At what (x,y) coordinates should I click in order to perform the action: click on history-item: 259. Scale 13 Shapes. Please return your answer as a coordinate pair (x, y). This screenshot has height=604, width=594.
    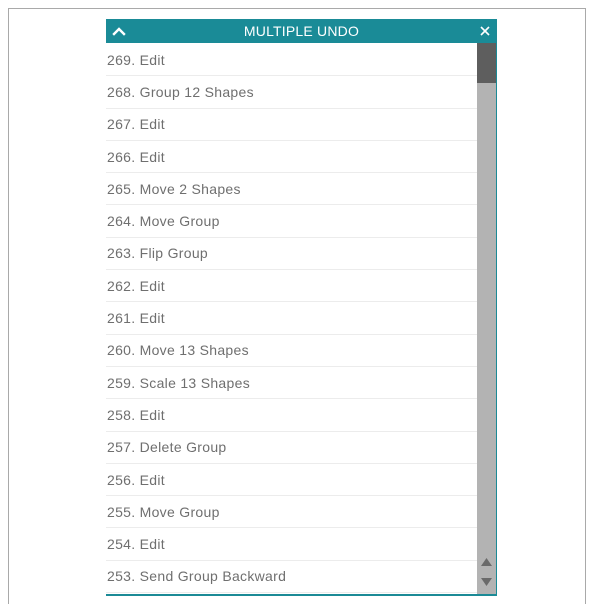
    Looking at the image, I should click on (292, 383).